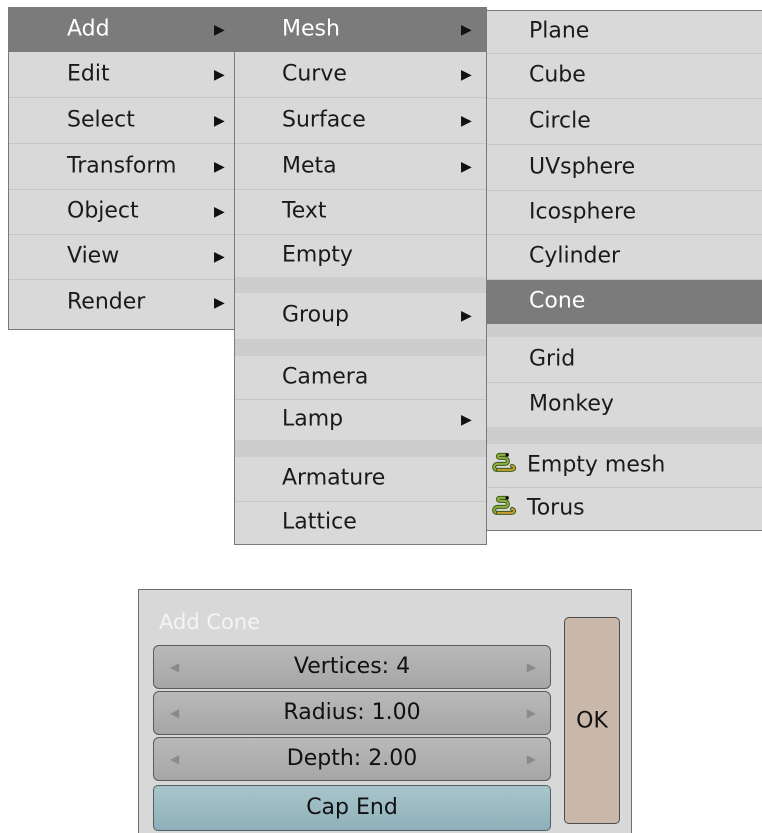  What do you see at coordinates (121, 257) in the screenshot?
I see `menu-item-view: View ▶` at bounding box center [121, 257].